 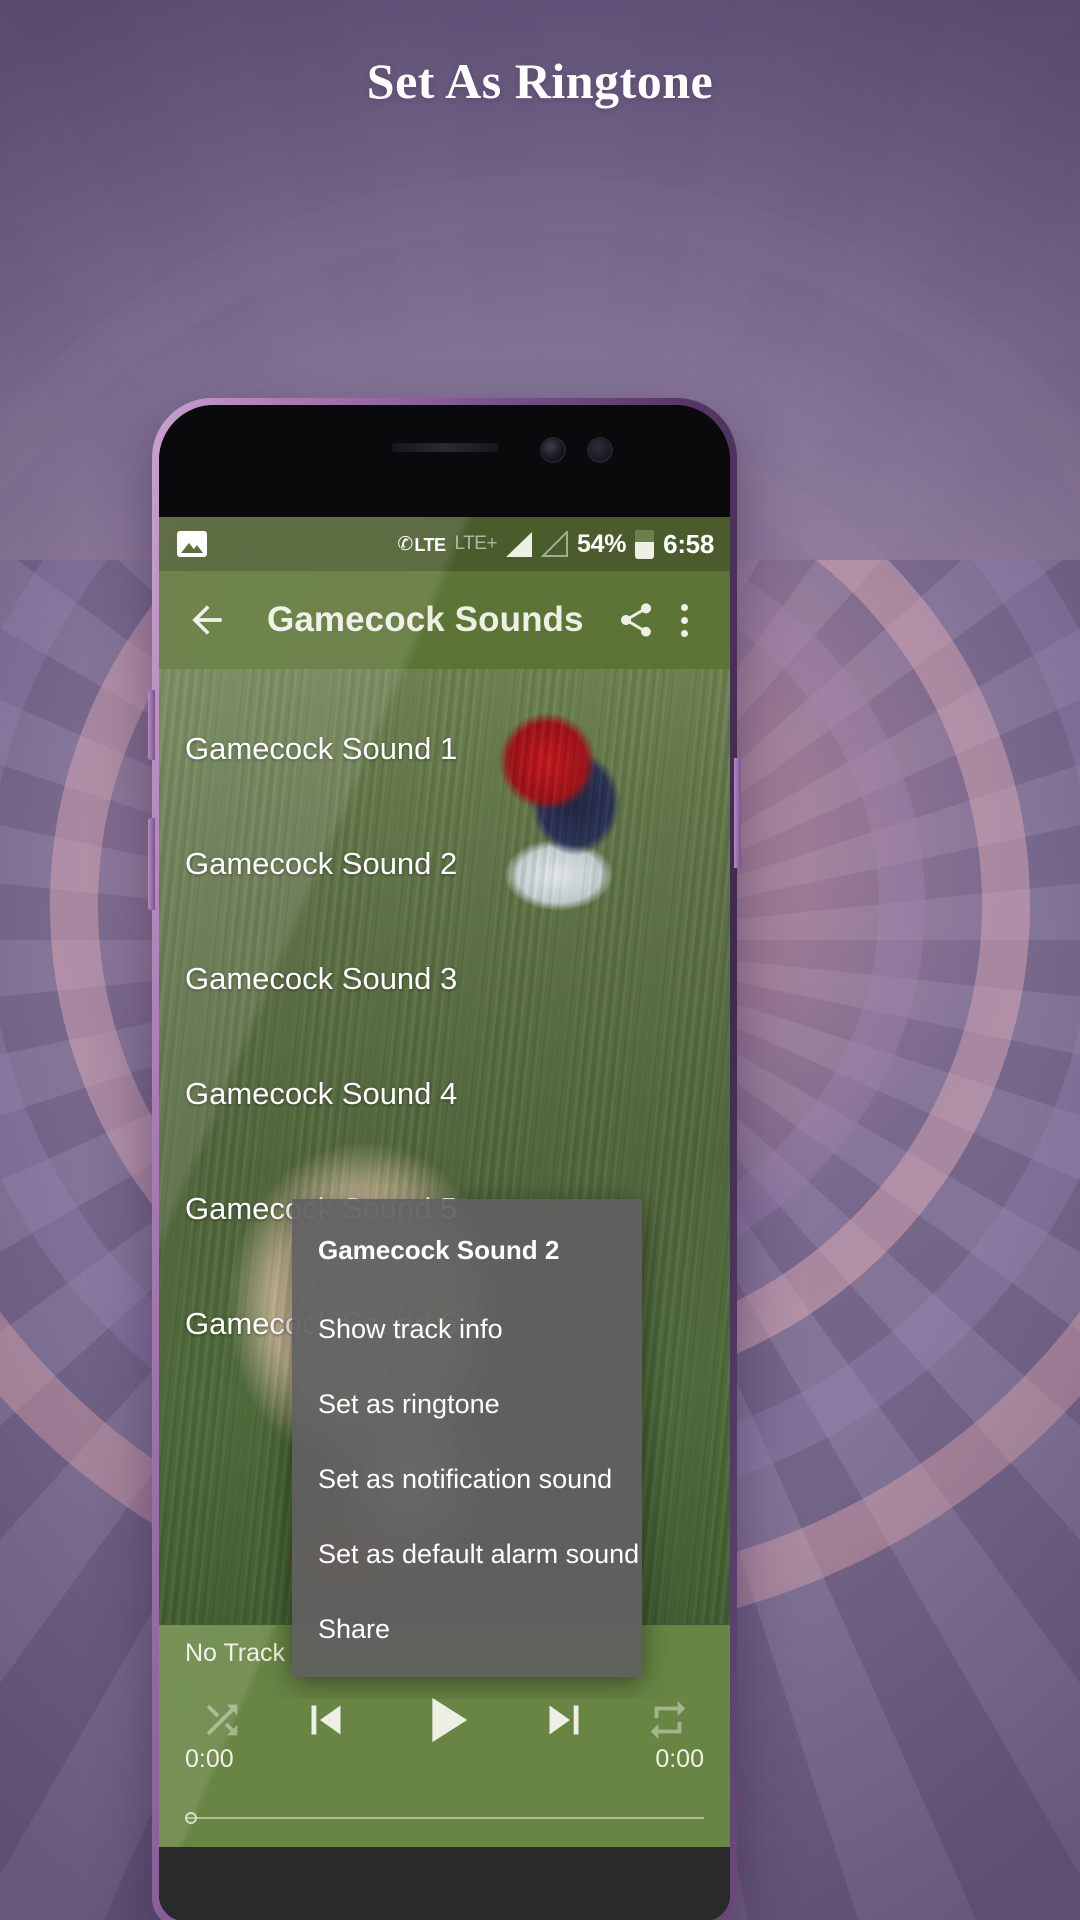 I want to click on phone-volume-button, so click(x=151, y=725).